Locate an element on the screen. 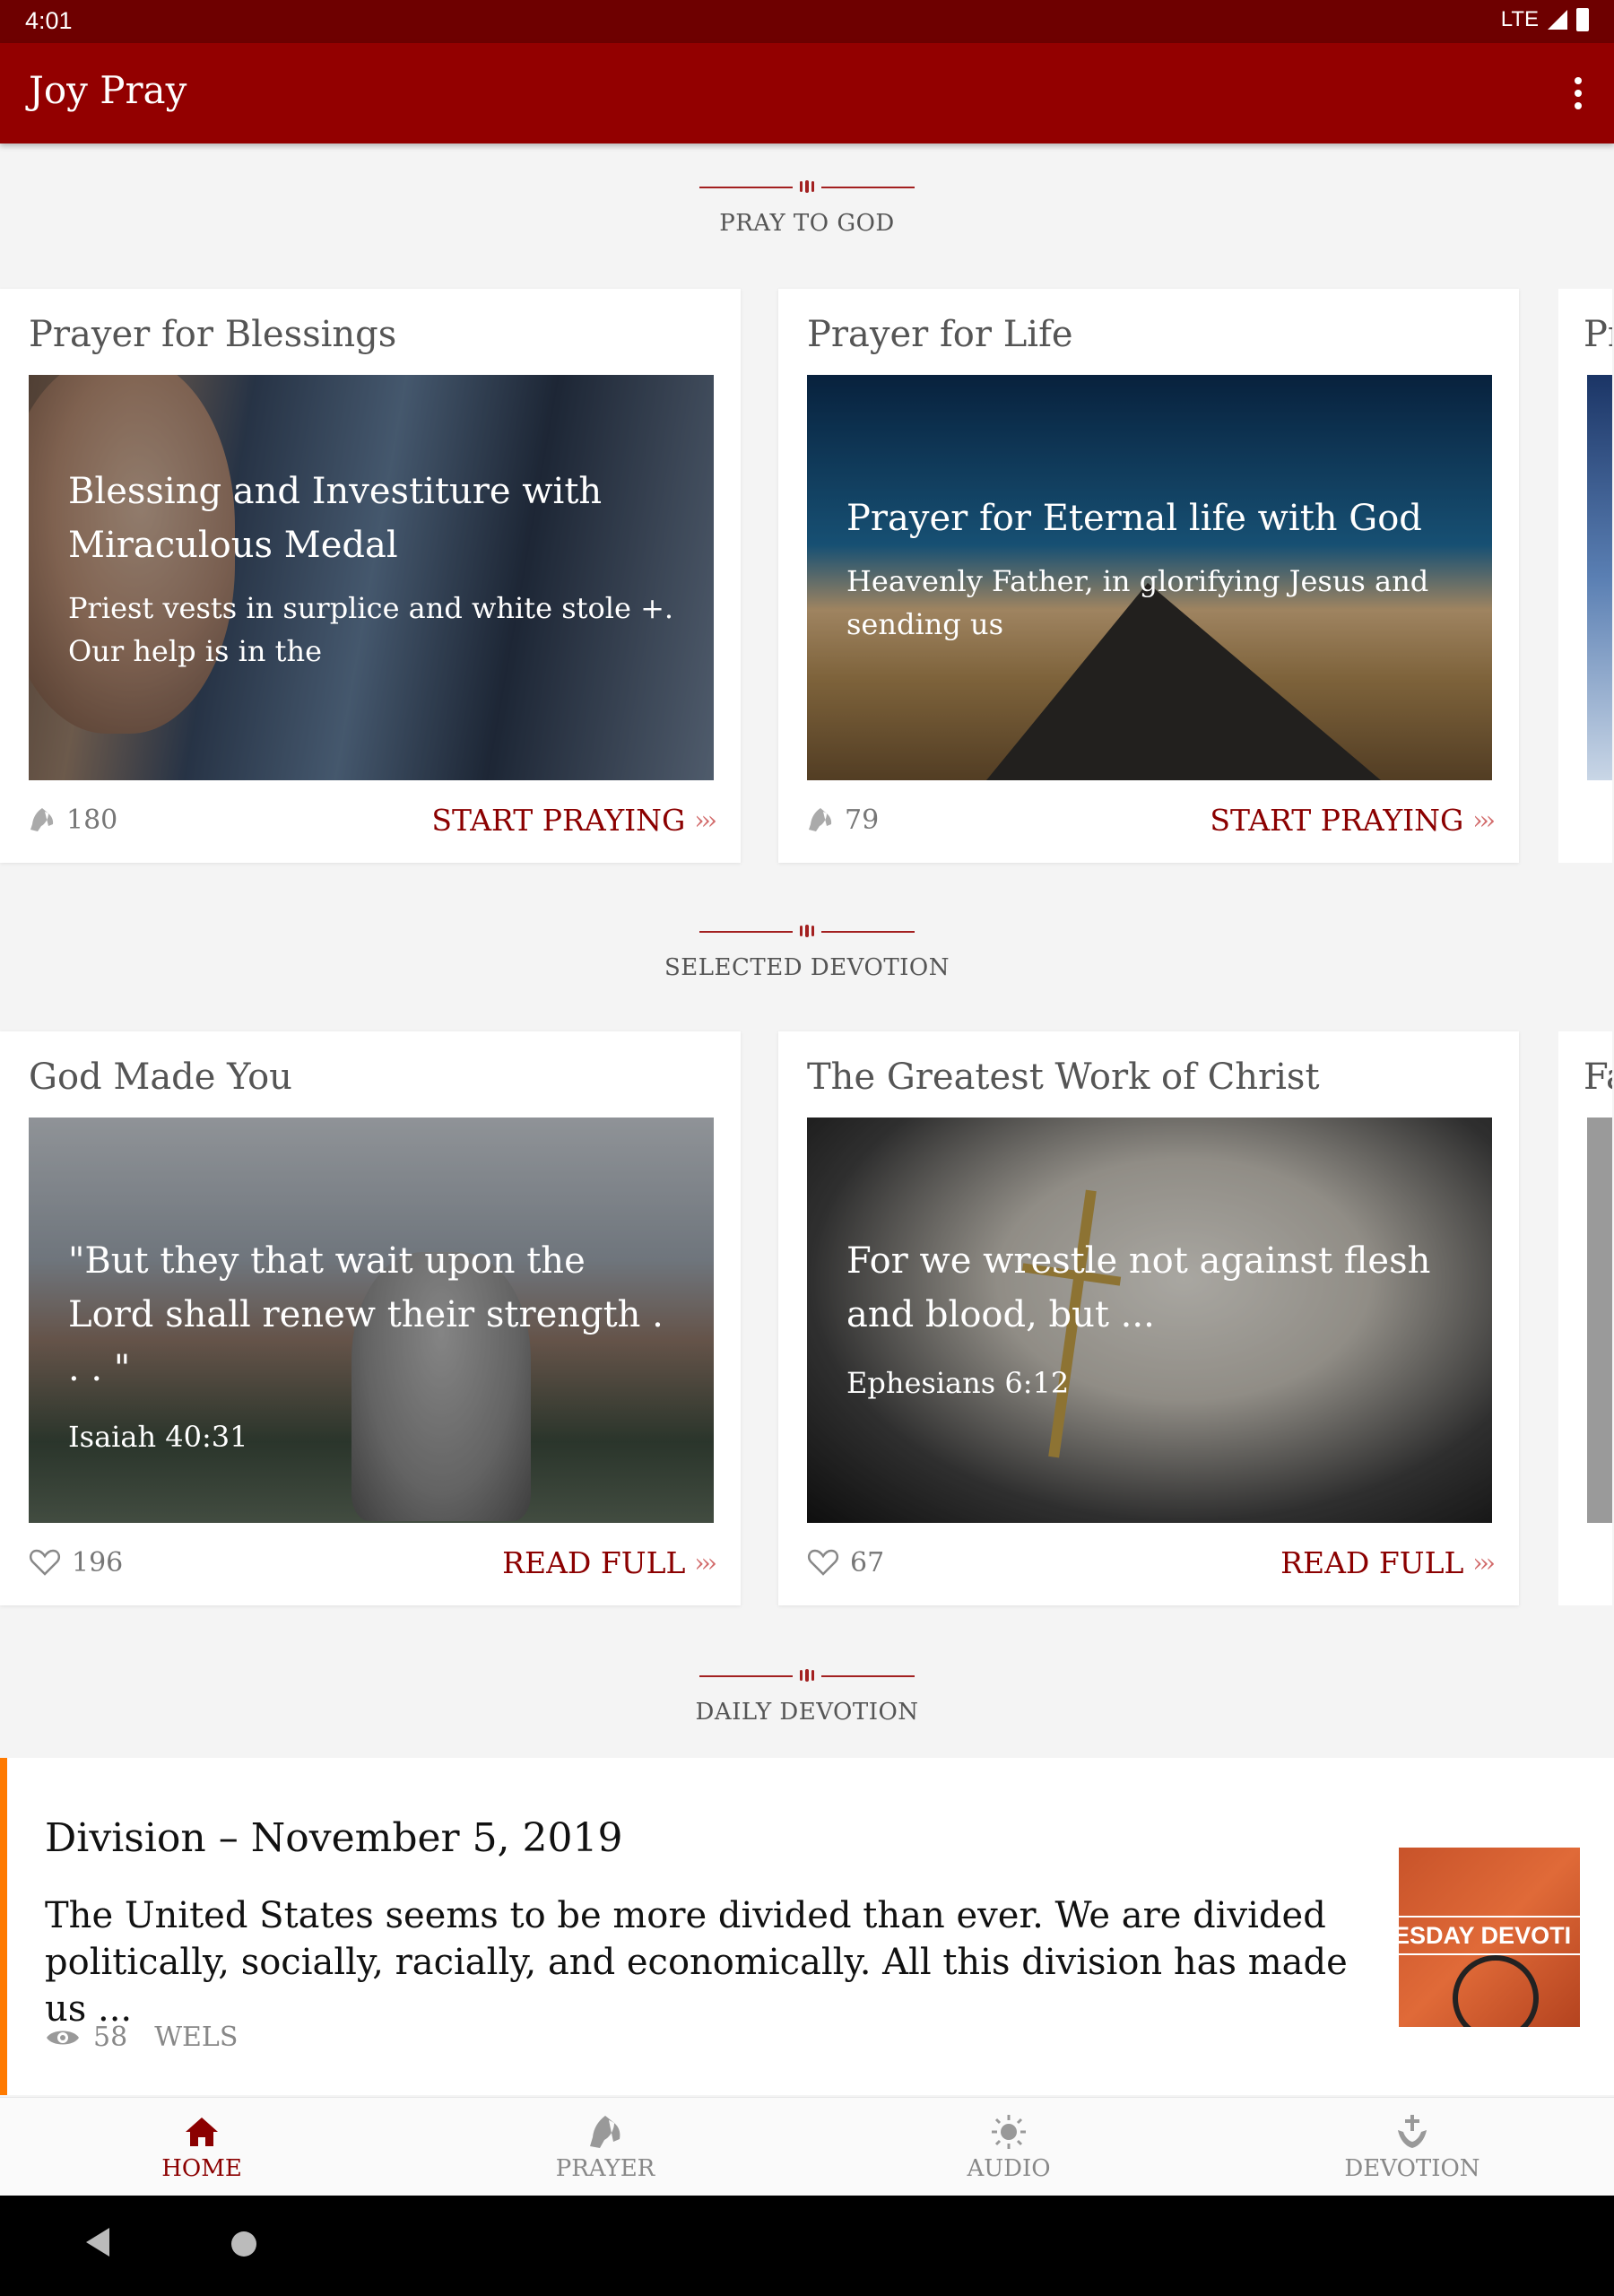 Image resolution: width=1614 pixels, height=2296 pixels. app-title: Joy Pray is located at coordinates (108, 90).